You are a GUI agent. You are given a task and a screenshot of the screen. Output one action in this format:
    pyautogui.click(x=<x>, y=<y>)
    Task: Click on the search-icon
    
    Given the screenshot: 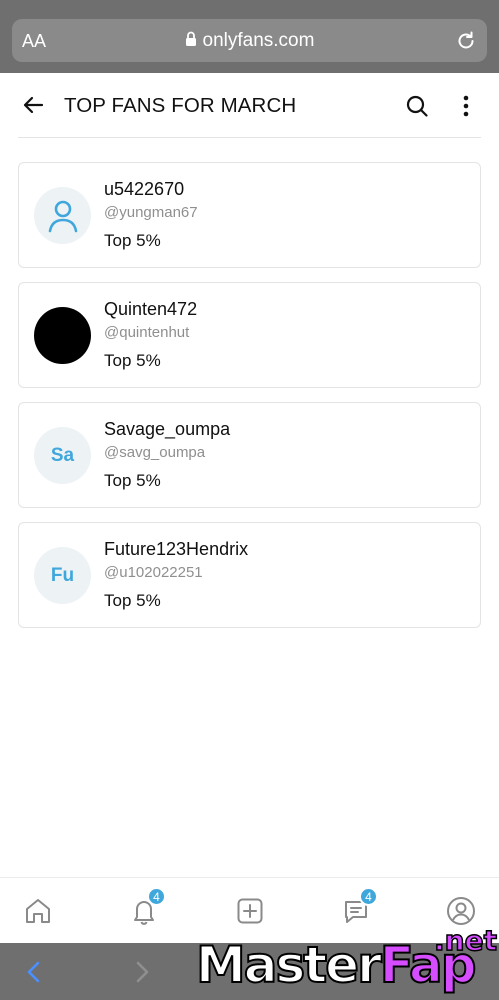 What is the action you would take?
    pyautogui.click(x=417, y=106)
    